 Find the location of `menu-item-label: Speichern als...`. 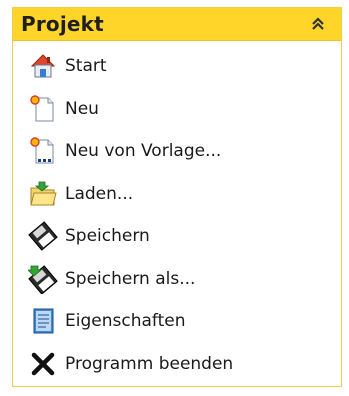

menu-item-label: Speichern als... is located at coordinates (130, 278).